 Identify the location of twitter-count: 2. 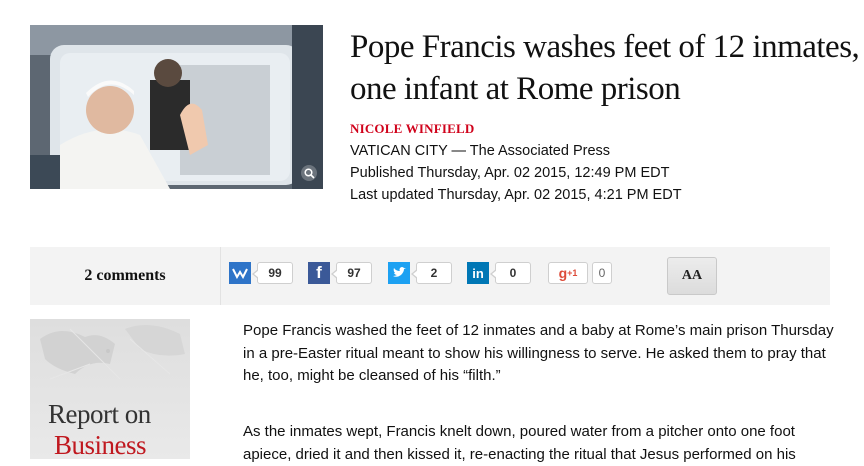
(431, 273).